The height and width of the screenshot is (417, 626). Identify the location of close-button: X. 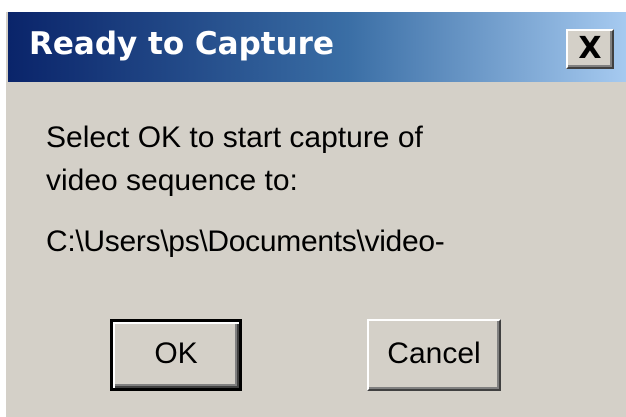
(590, 49).